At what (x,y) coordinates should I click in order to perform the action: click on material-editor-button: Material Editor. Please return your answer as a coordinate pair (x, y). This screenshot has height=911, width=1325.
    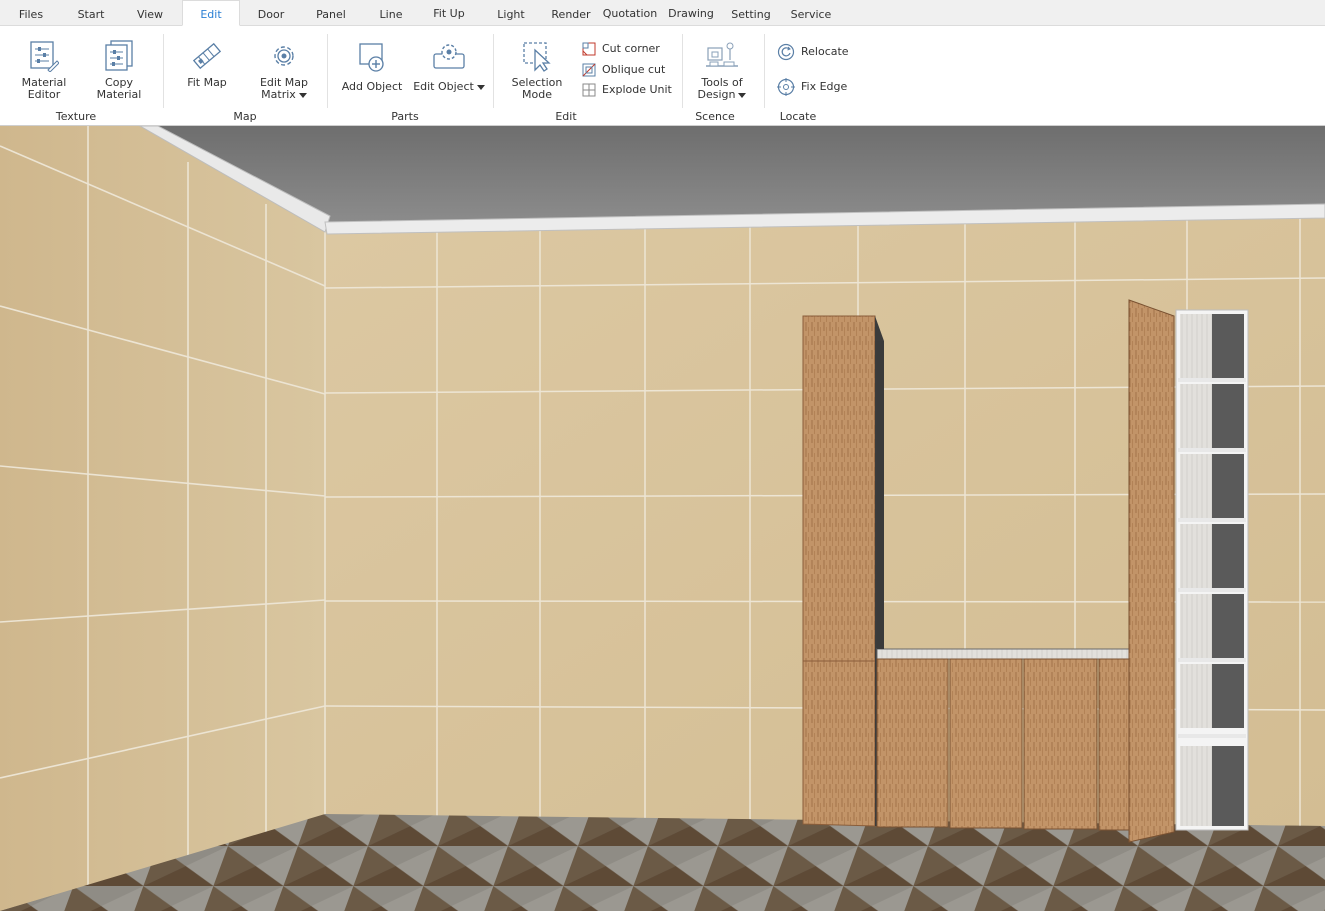
    Looking at the image, I should click on (44, 70).